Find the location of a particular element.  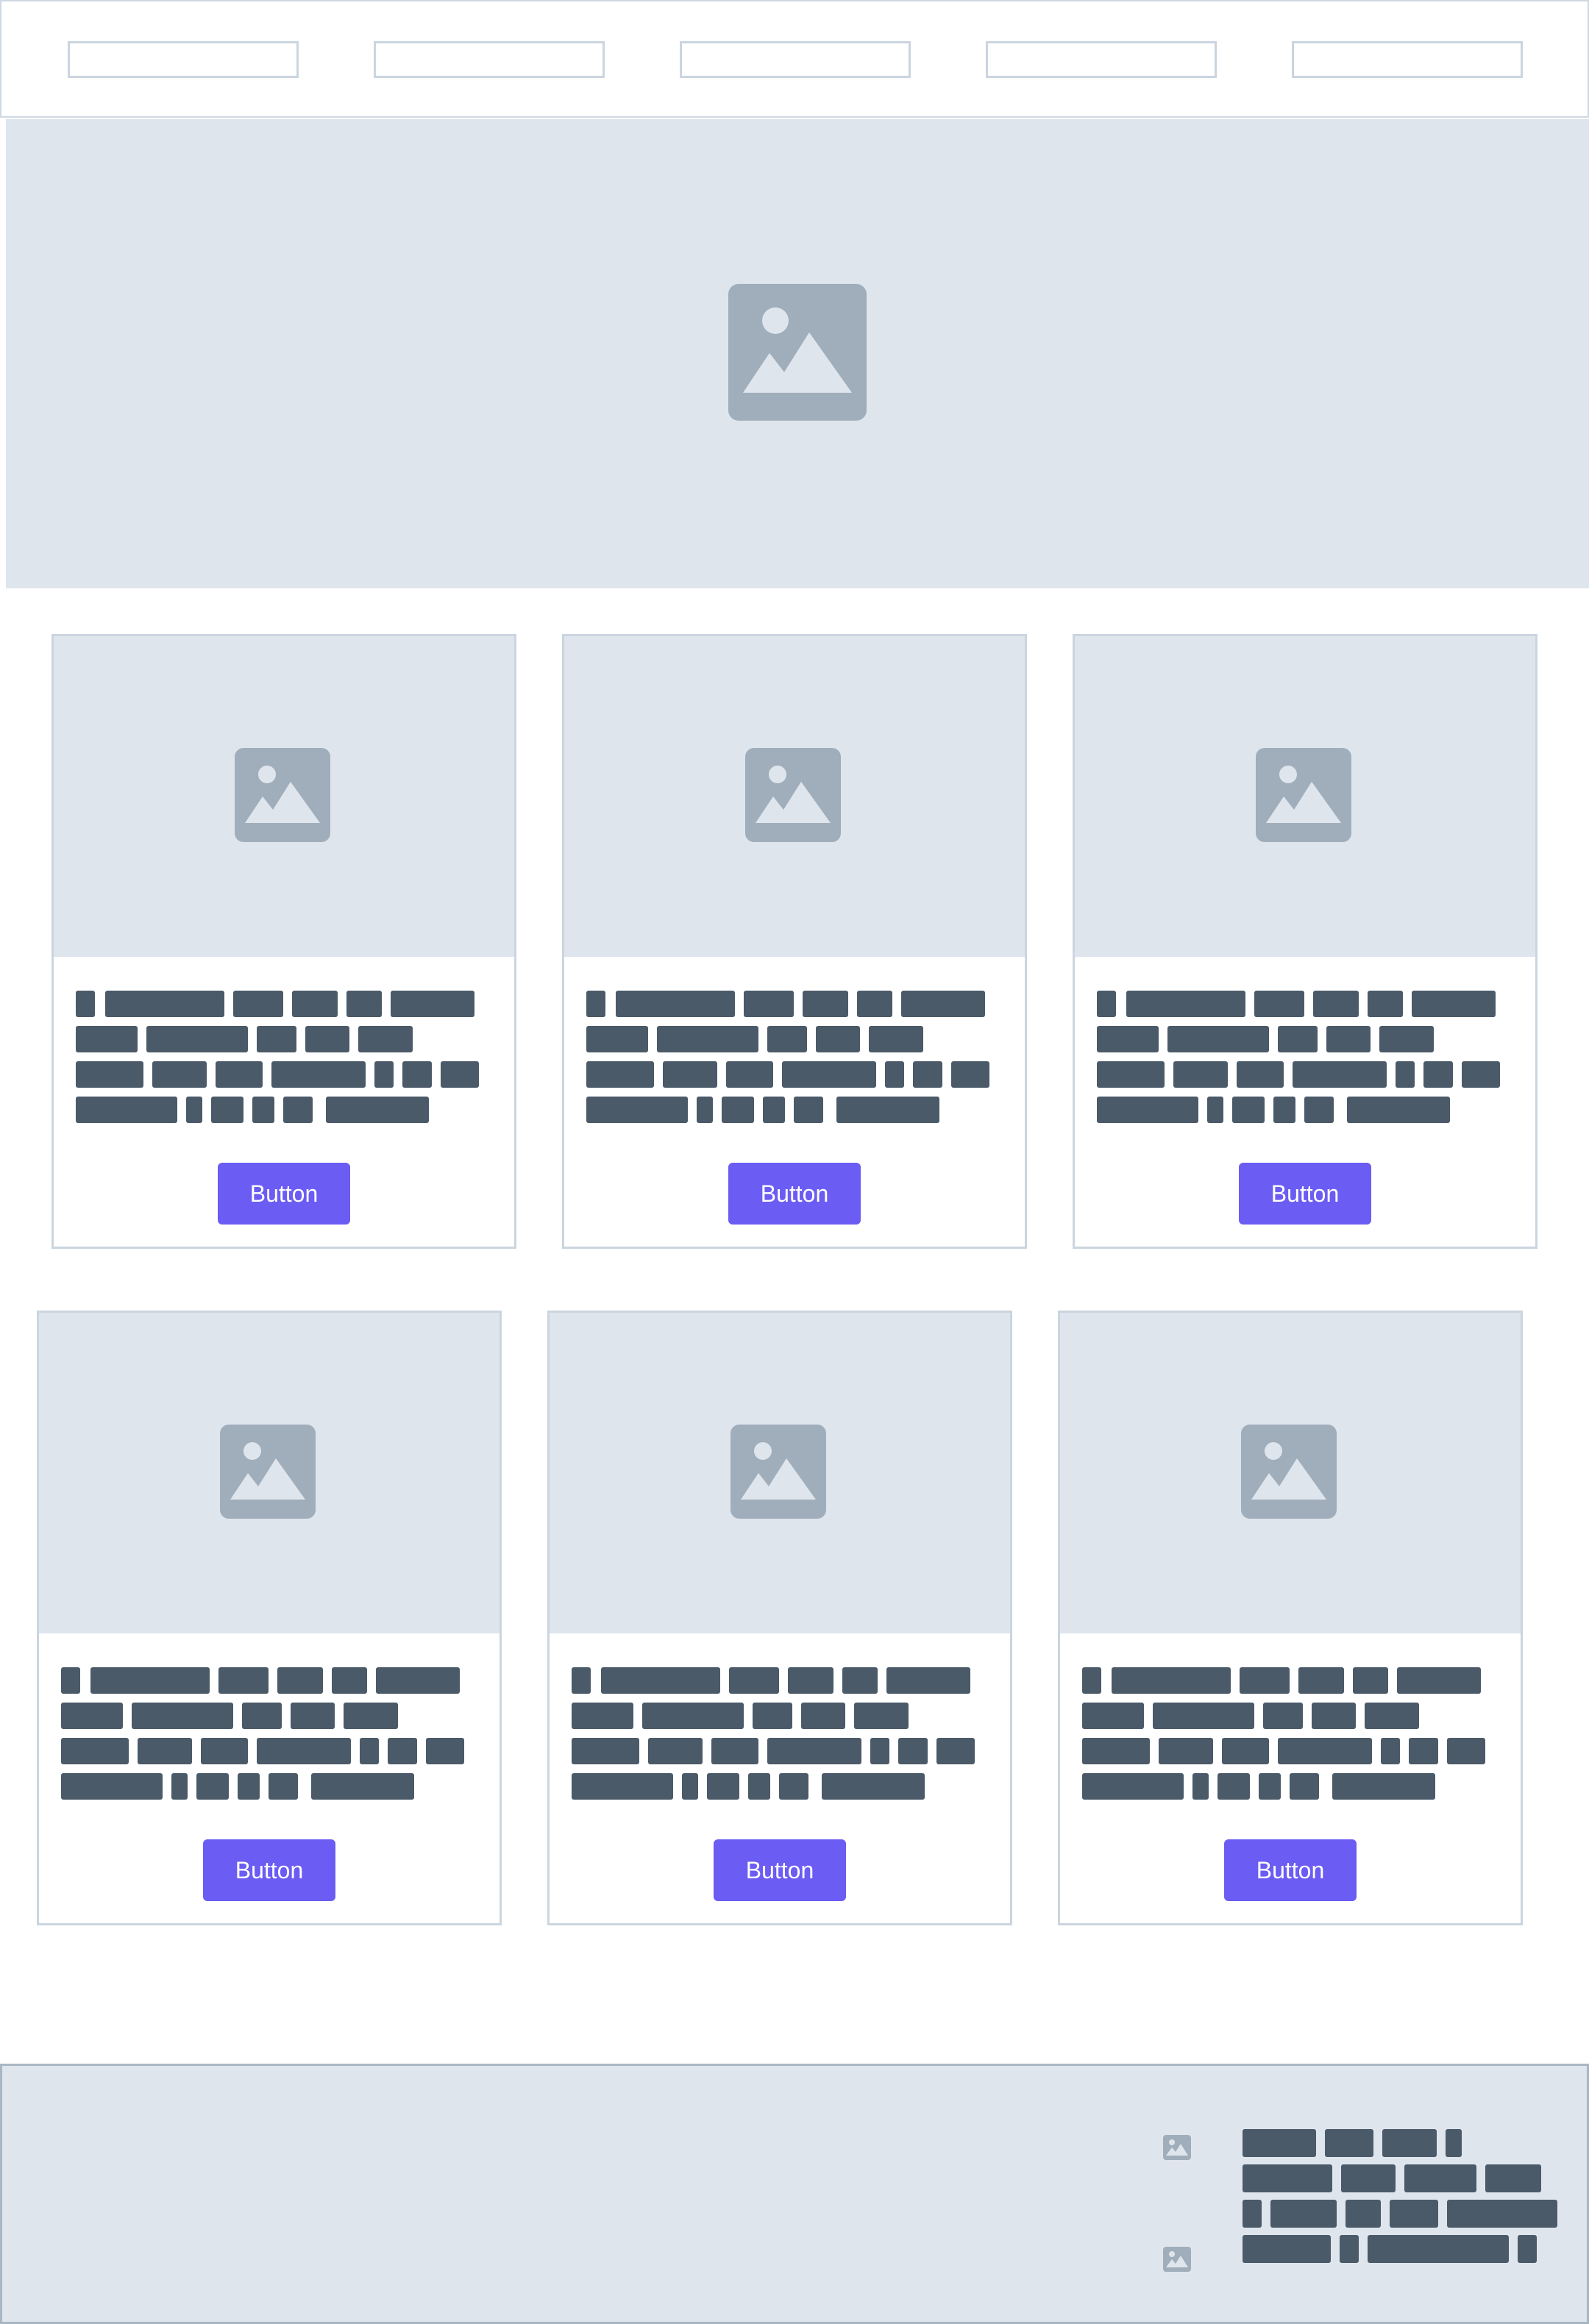

top-navigation is located at coordinates (794, 59).